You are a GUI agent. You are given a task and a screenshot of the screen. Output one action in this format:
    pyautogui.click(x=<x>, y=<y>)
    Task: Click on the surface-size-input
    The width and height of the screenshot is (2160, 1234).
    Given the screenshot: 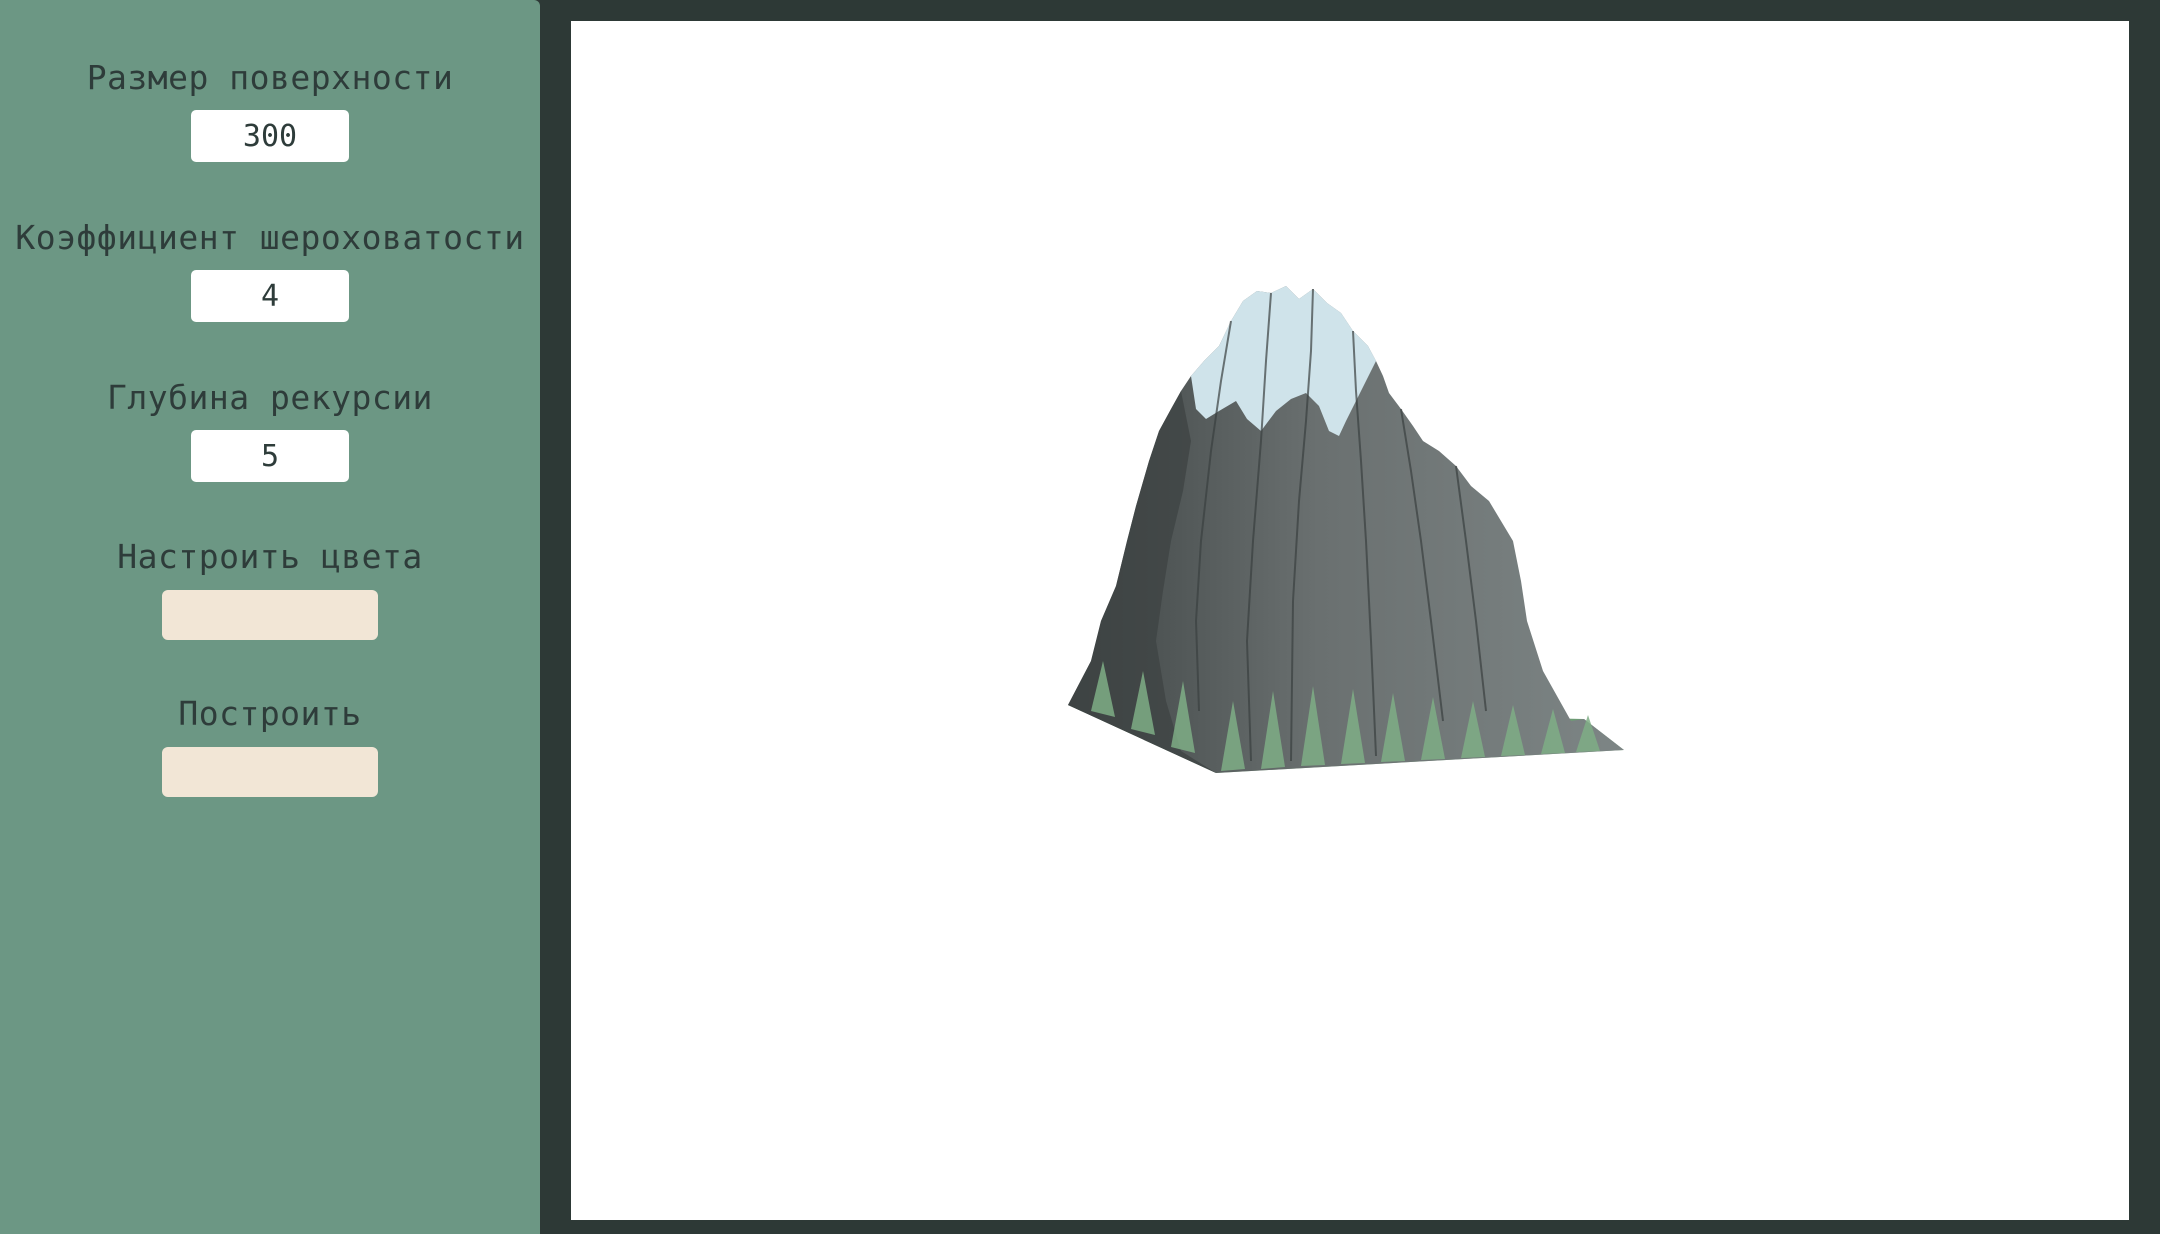 What is the action you would take?
    pyautogui.click(x=270, y=136)
    